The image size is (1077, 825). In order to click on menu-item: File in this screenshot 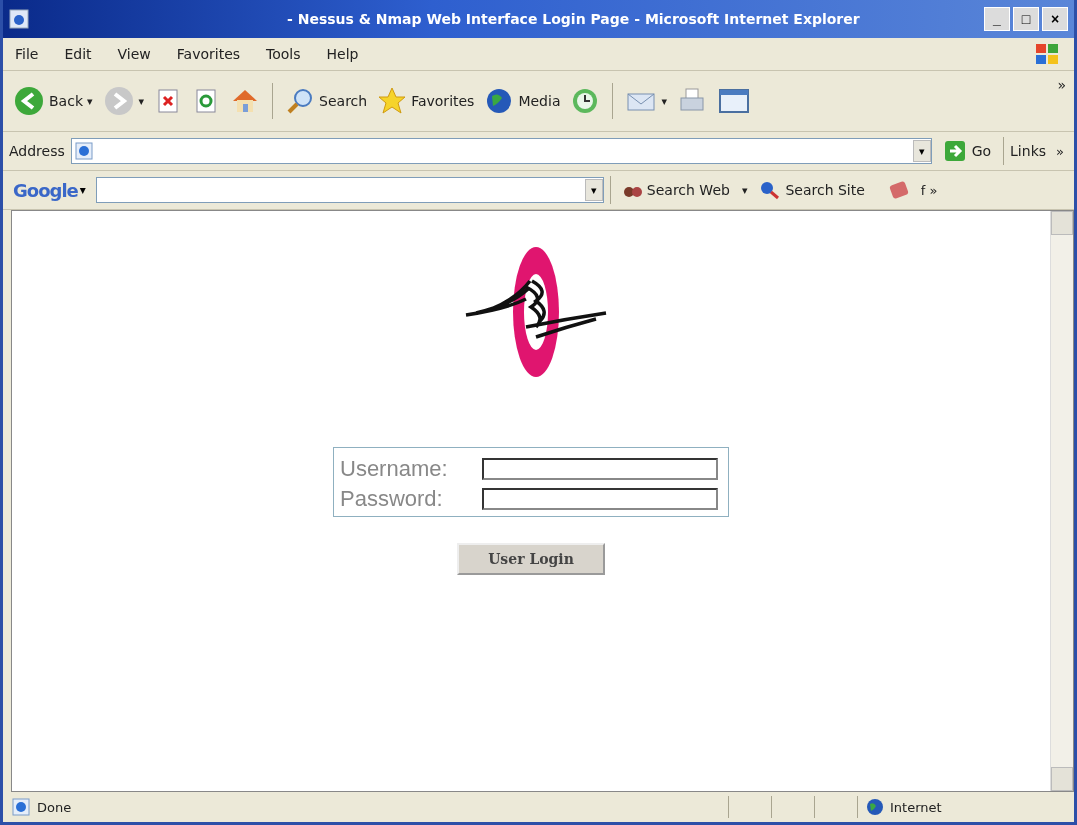, I will do `click(27, 54)`.